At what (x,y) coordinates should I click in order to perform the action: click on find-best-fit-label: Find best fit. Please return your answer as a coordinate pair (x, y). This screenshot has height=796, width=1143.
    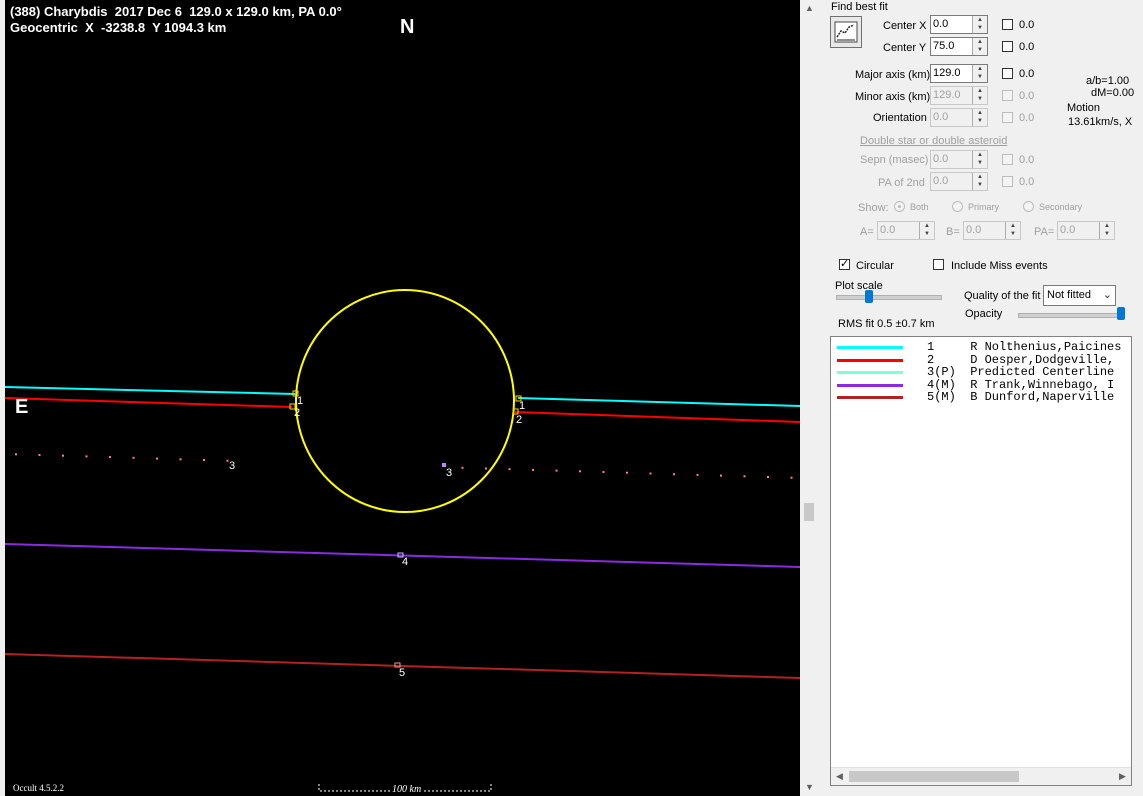
    Looking at the image, I should click on (859, 7).